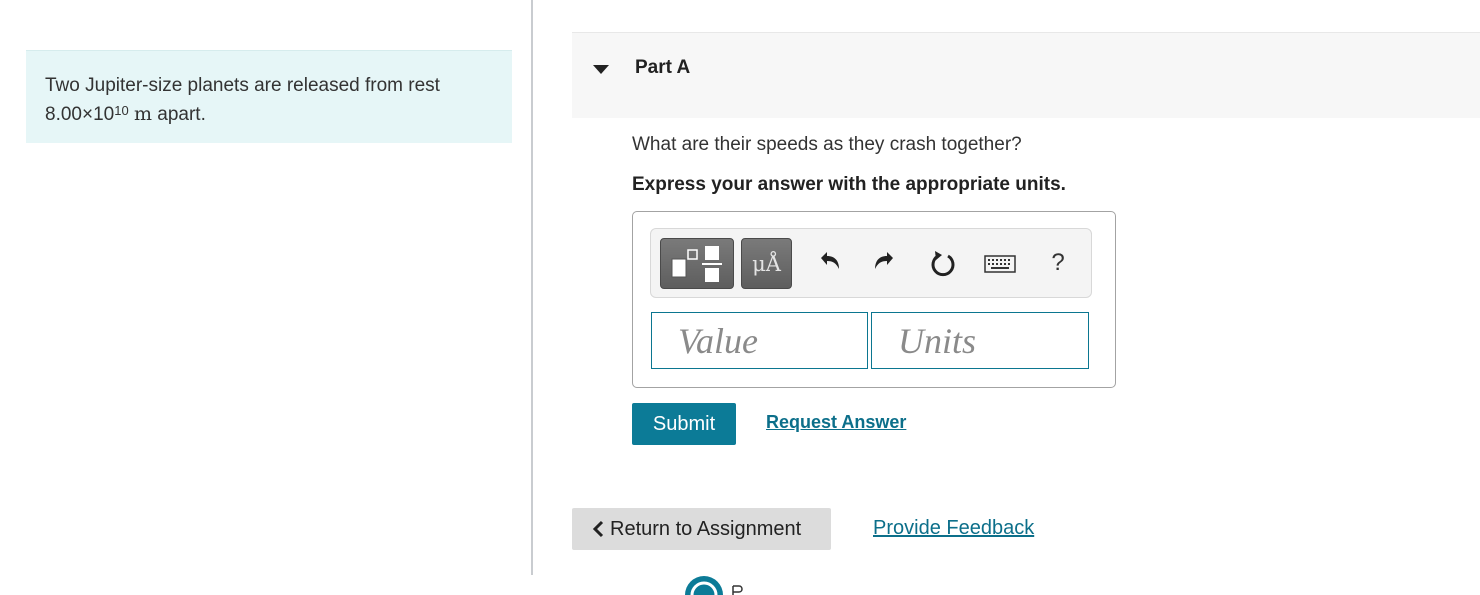 Image resolution: width=1480 pixels, height=595 pixels. I want to click on provide-feedback-link: Provide Feedback, so click(953, 528).